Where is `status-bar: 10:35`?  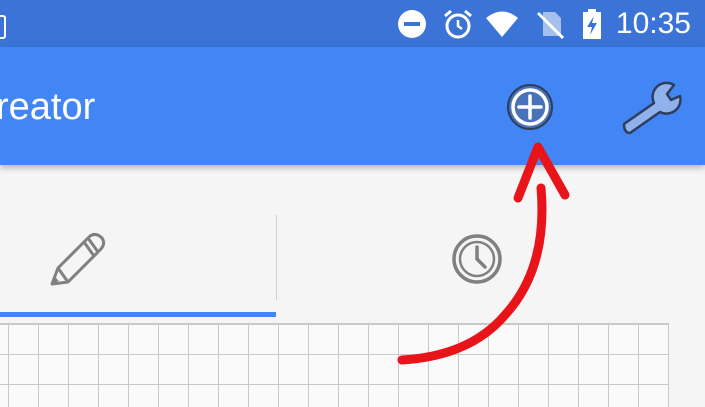 status-bar: 10:35 is located at coordinates (352, 23).